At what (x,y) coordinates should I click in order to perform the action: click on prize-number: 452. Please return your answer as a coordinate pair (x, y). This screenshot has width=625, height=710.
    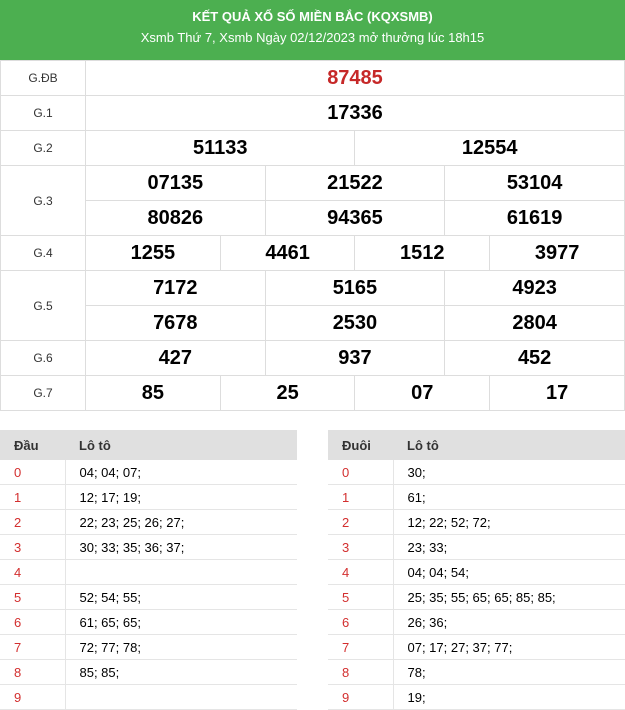
    Looking at the image, I should click on (534, 358).